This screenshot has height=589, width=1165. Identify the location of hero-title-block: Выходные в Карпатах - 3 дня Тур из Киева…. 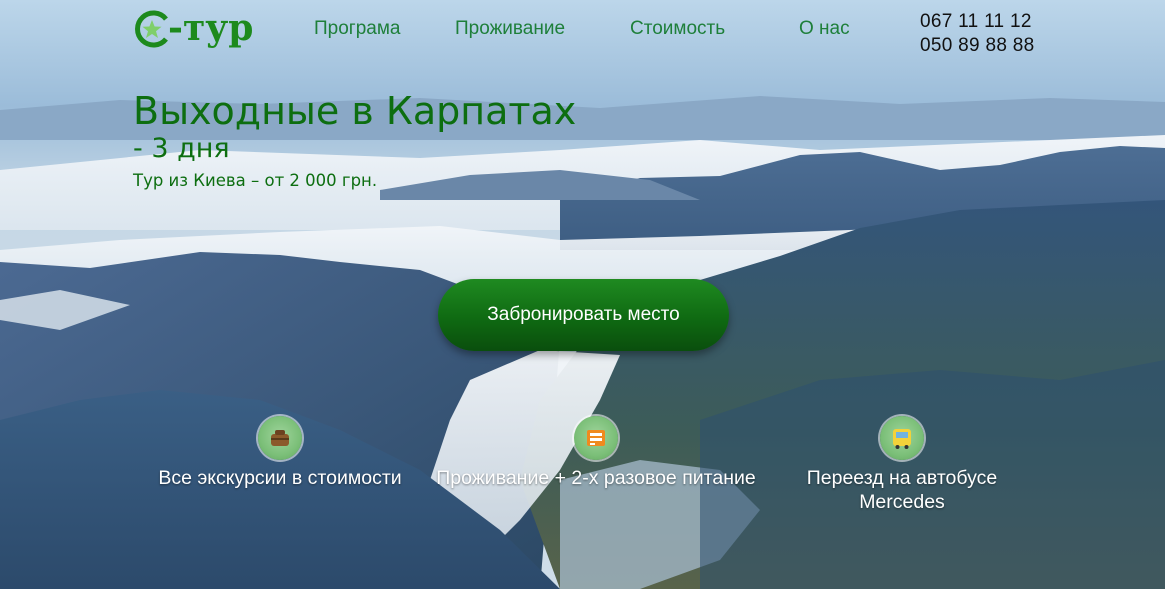
(354, 141).